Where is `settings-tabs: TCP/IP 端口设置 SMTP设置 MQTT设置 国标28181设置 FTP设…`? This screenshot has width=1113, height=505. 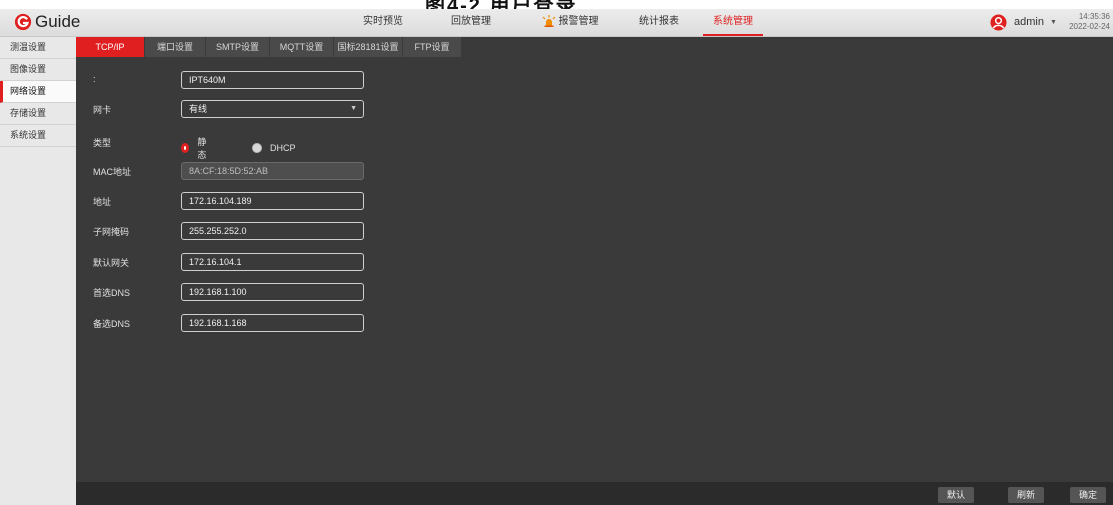
settings-tabs: TCP/IP 端口设置 SMTP设置 MQTT设置 国标28181设置 FTP设… is located at coordinates (269, 47).